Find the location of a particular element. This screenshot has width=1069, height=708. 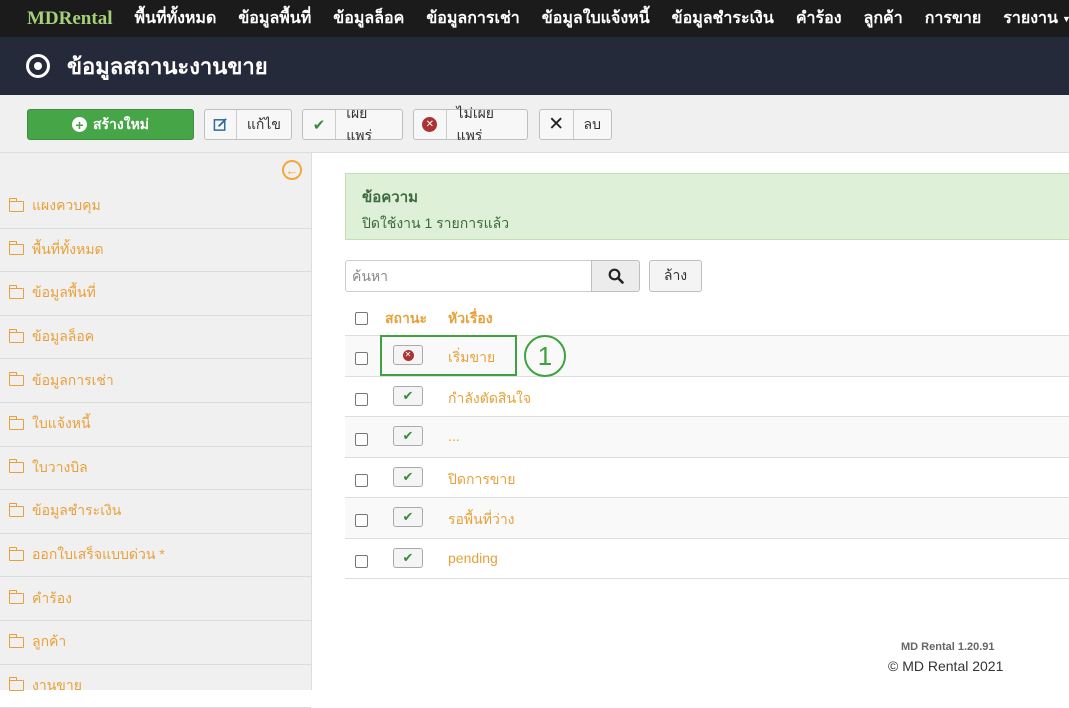

sidebar-item-label: ข้อมูลชำระเงิน is located at coordinates (77, 510).